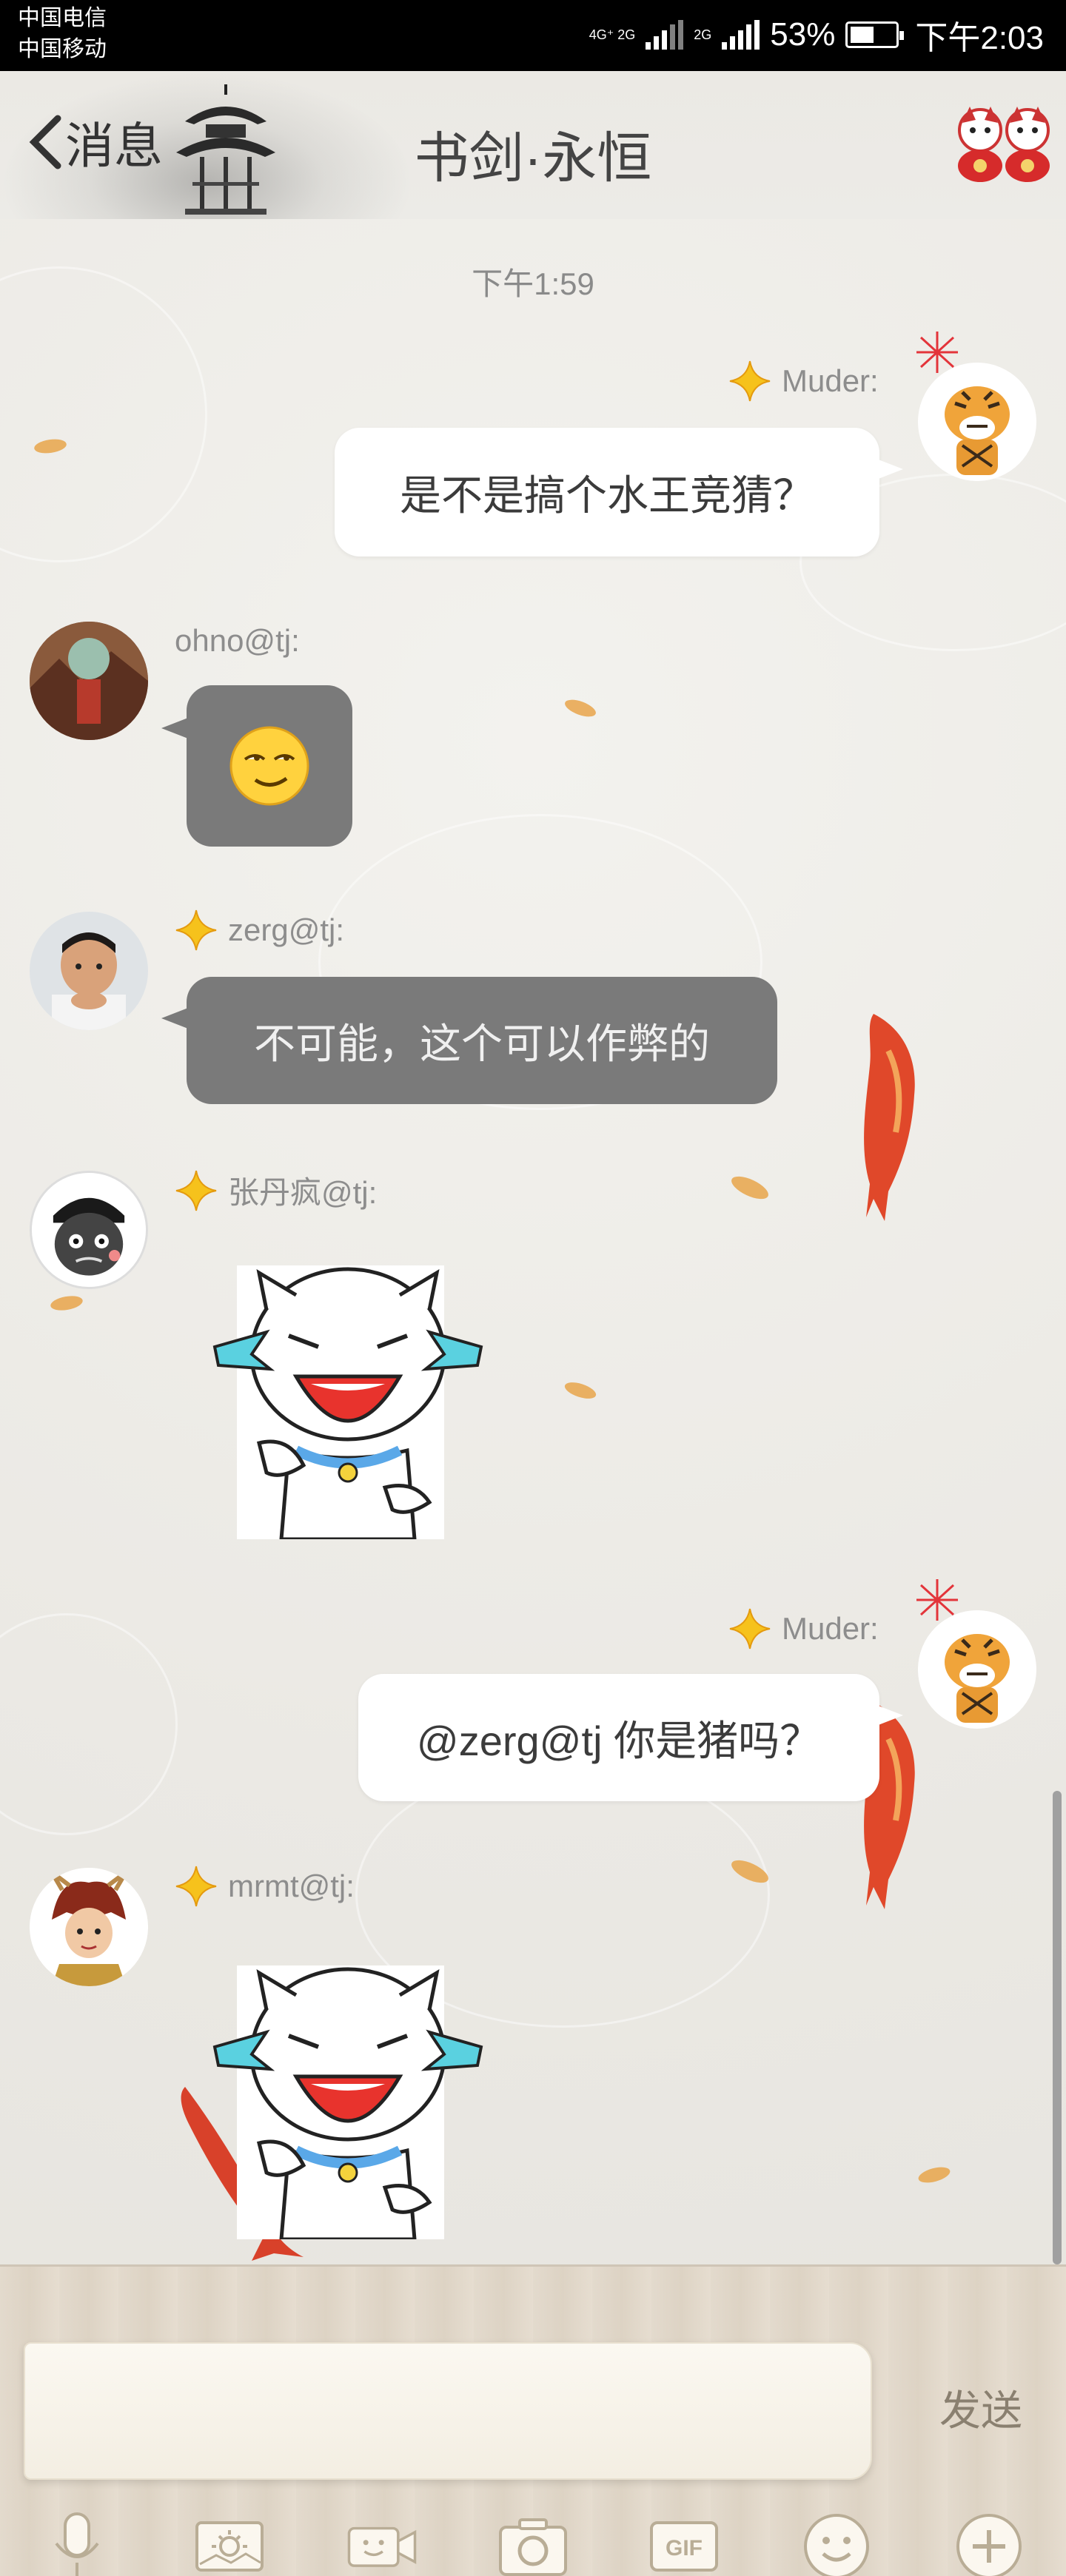  Describe the element at coordinates (981, 2407) in the screenshot. I see `send-button: 发送` at that location.